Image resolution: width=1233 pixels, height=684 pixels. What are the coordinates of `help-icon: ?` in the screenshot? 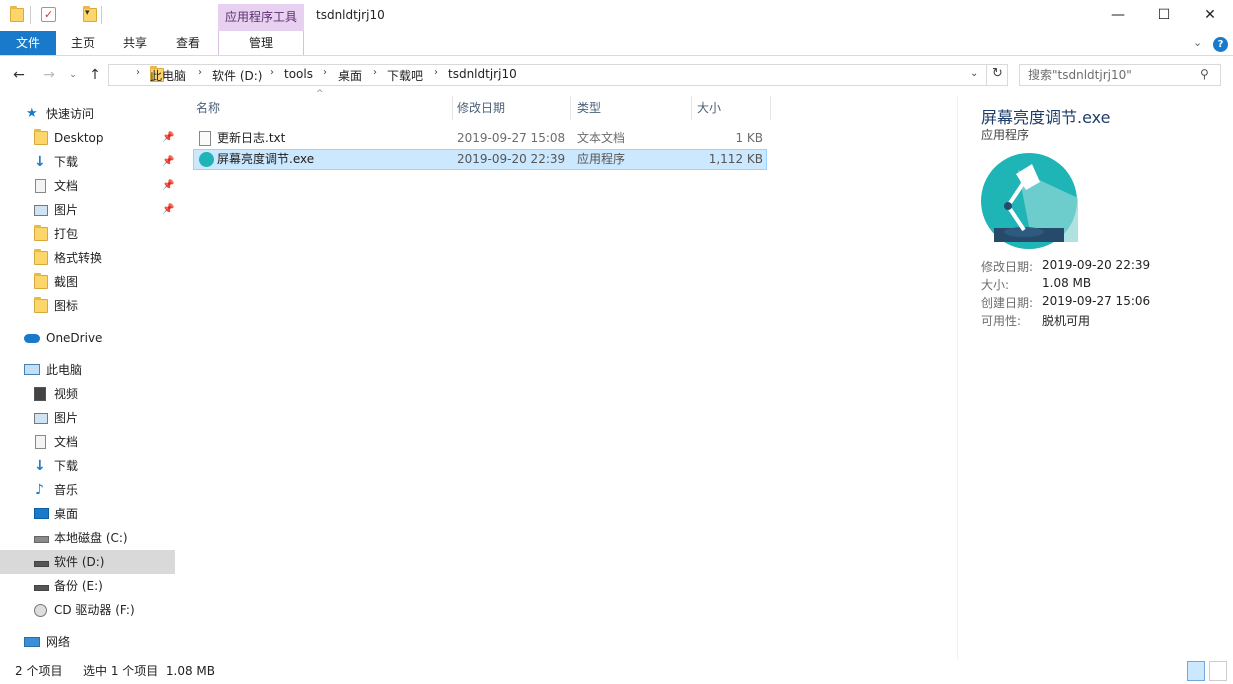 It's located at (1220, 44).